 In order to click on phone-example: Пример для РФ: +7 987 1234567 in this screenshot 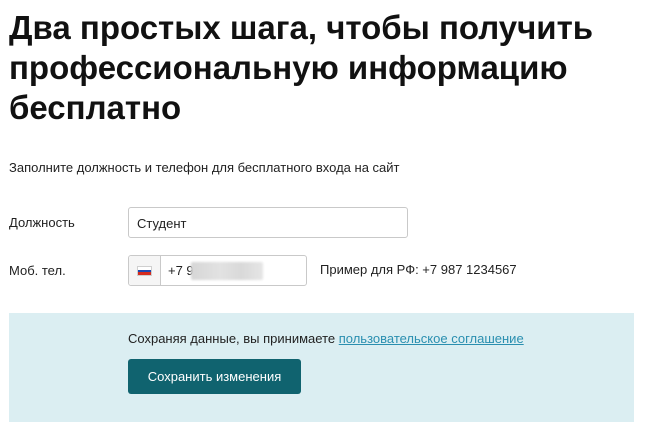, I will do `click(418, 269)`.